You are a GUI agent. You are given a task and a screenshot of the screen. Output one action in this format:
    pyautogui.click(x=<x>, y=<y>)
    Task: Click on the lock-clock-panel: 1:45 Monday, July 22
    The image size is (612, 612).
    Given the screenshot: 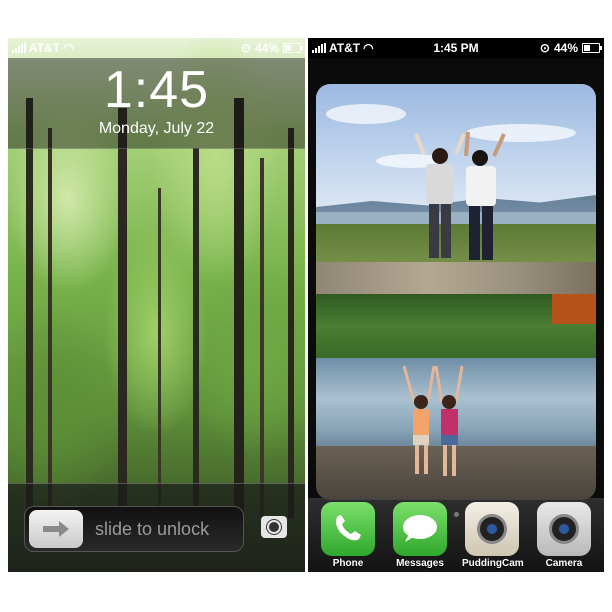 What is the action you would take?
    pyautogui.click(x=156, y=103)
    